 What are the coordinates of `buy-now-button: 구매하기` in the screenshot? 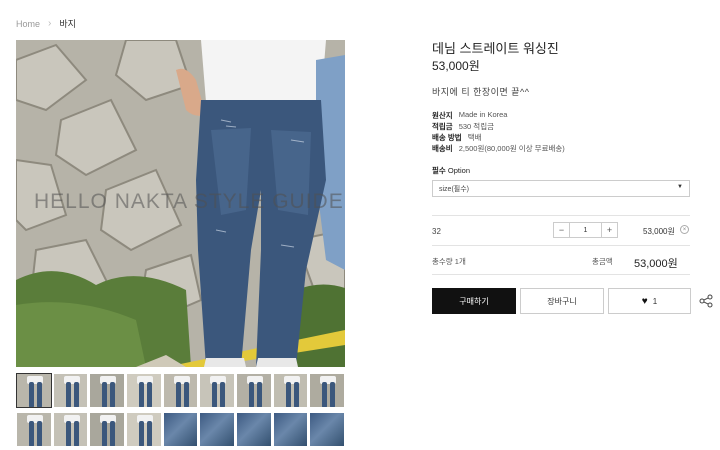 It's located at (474, 301).